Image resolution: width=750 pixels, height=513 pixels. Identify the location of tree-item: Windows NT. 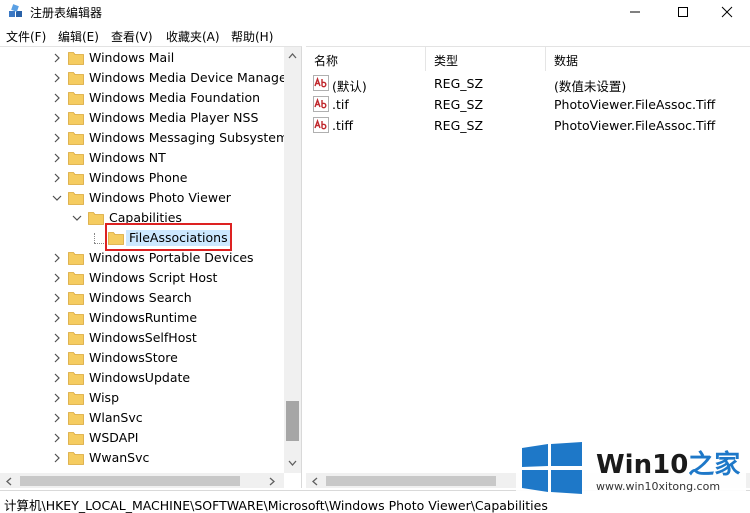
(142, 158).